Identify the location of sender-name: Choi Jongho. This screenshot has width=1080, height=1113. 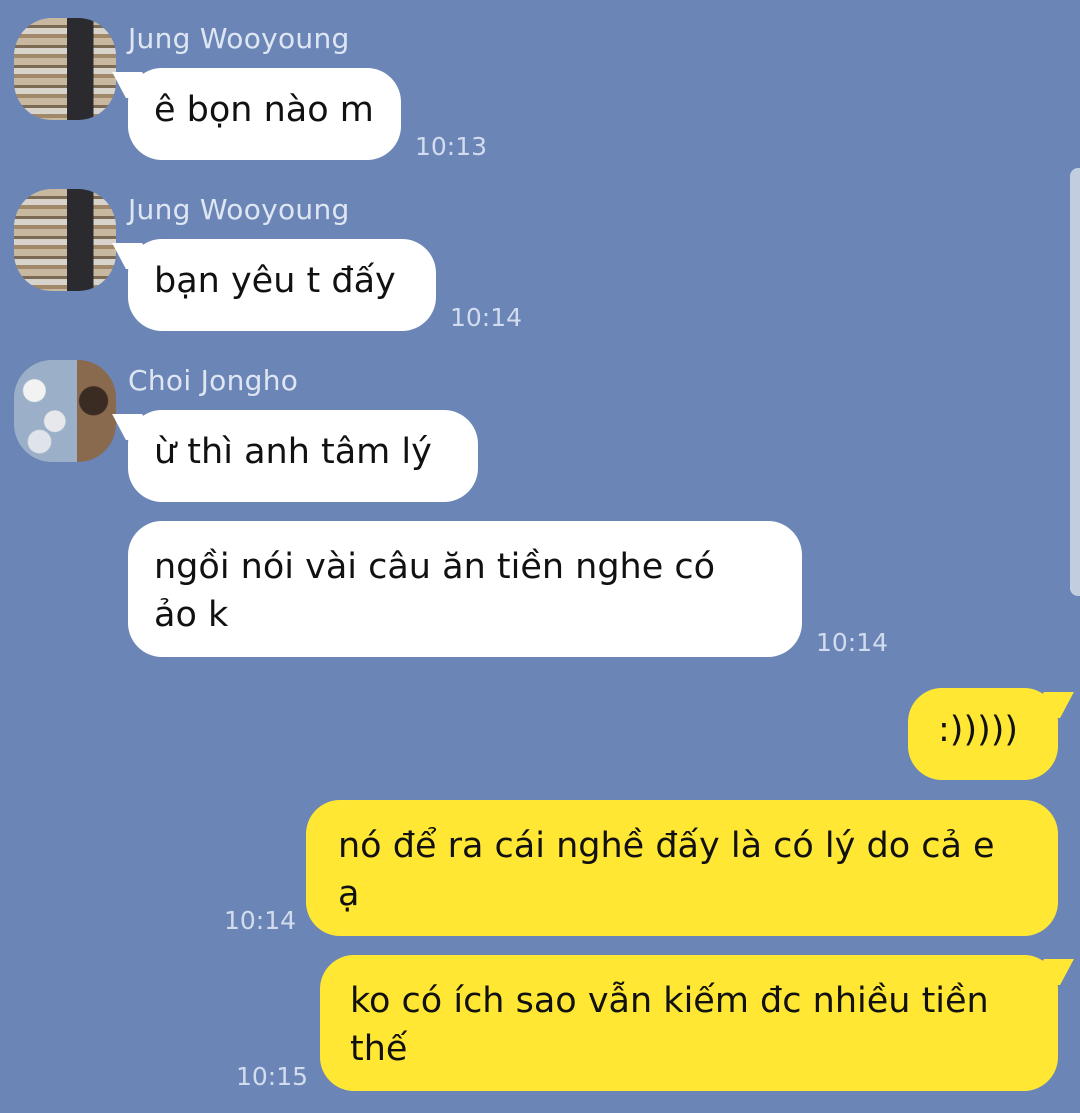
(213, 380).